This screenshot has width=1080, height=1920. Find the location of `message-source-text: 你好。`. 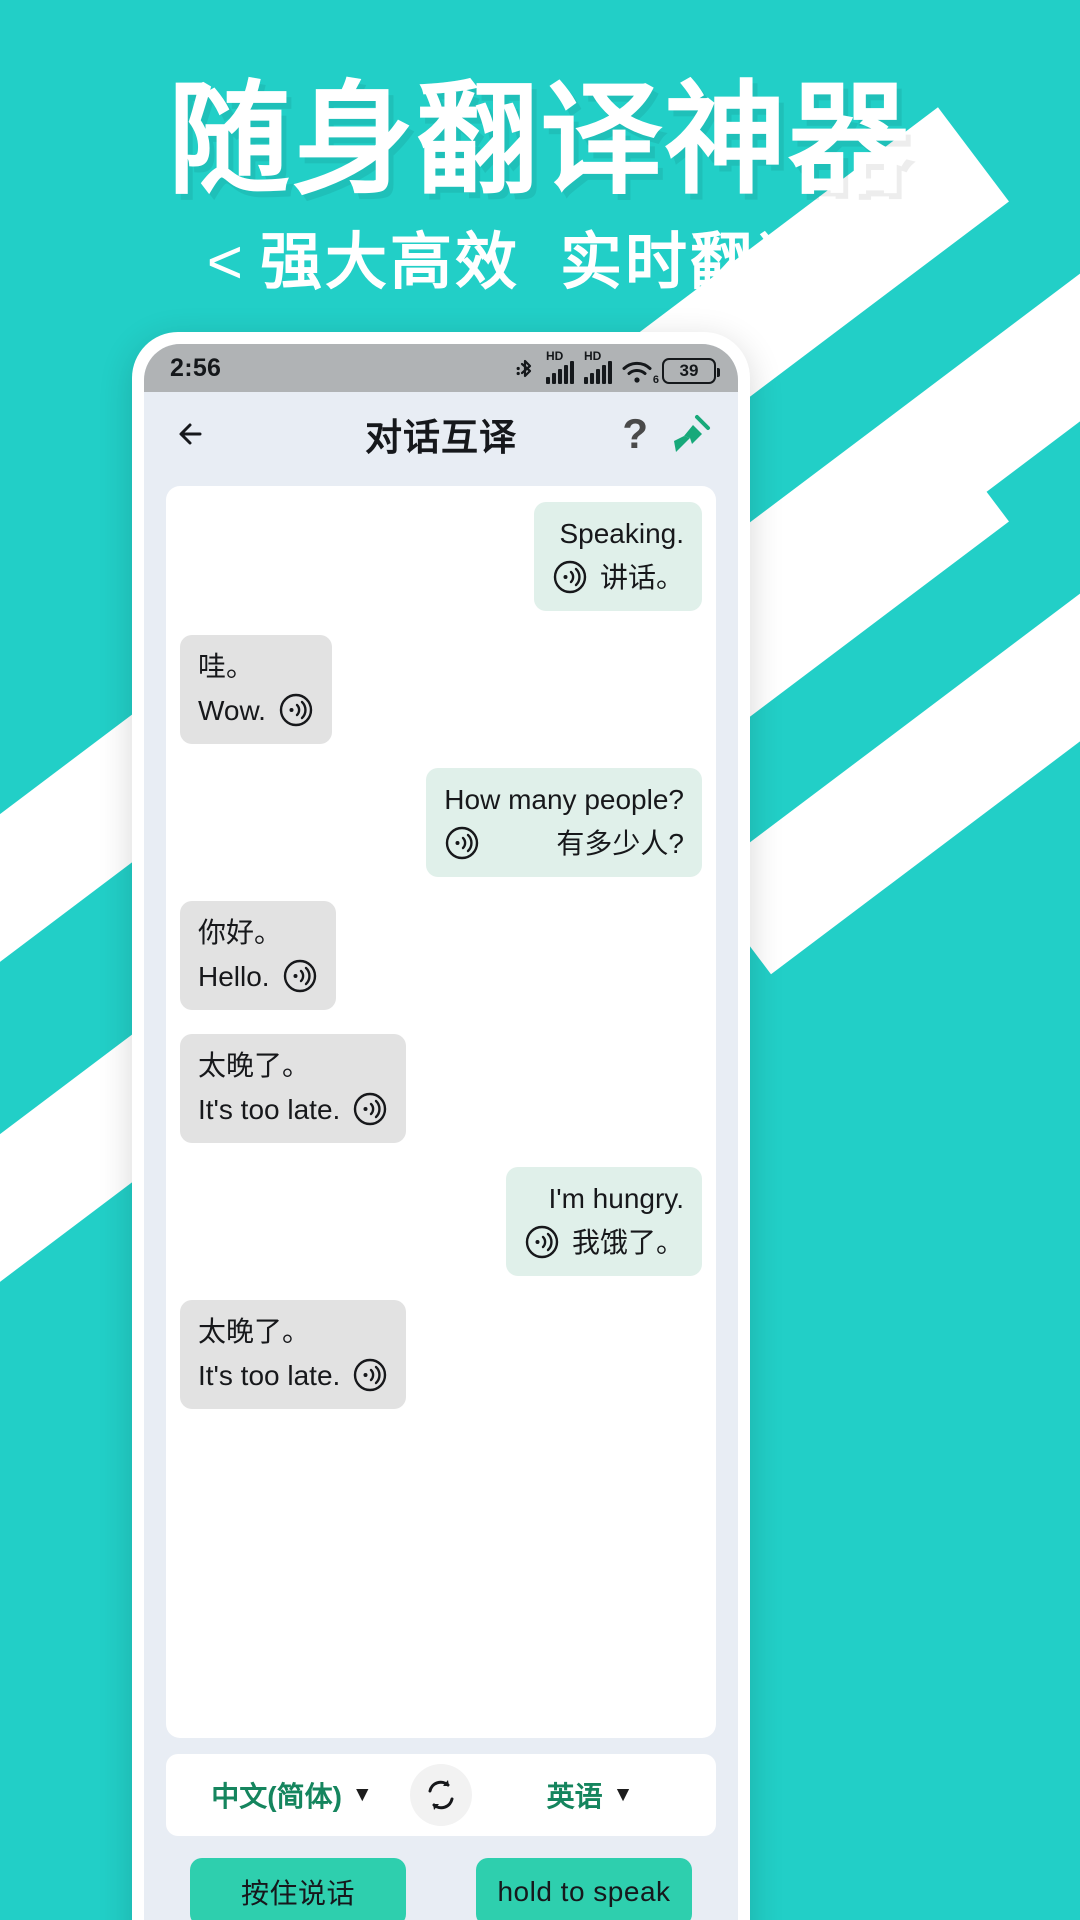

message-source-text: 你好。 is located at coordinates (240, 932).